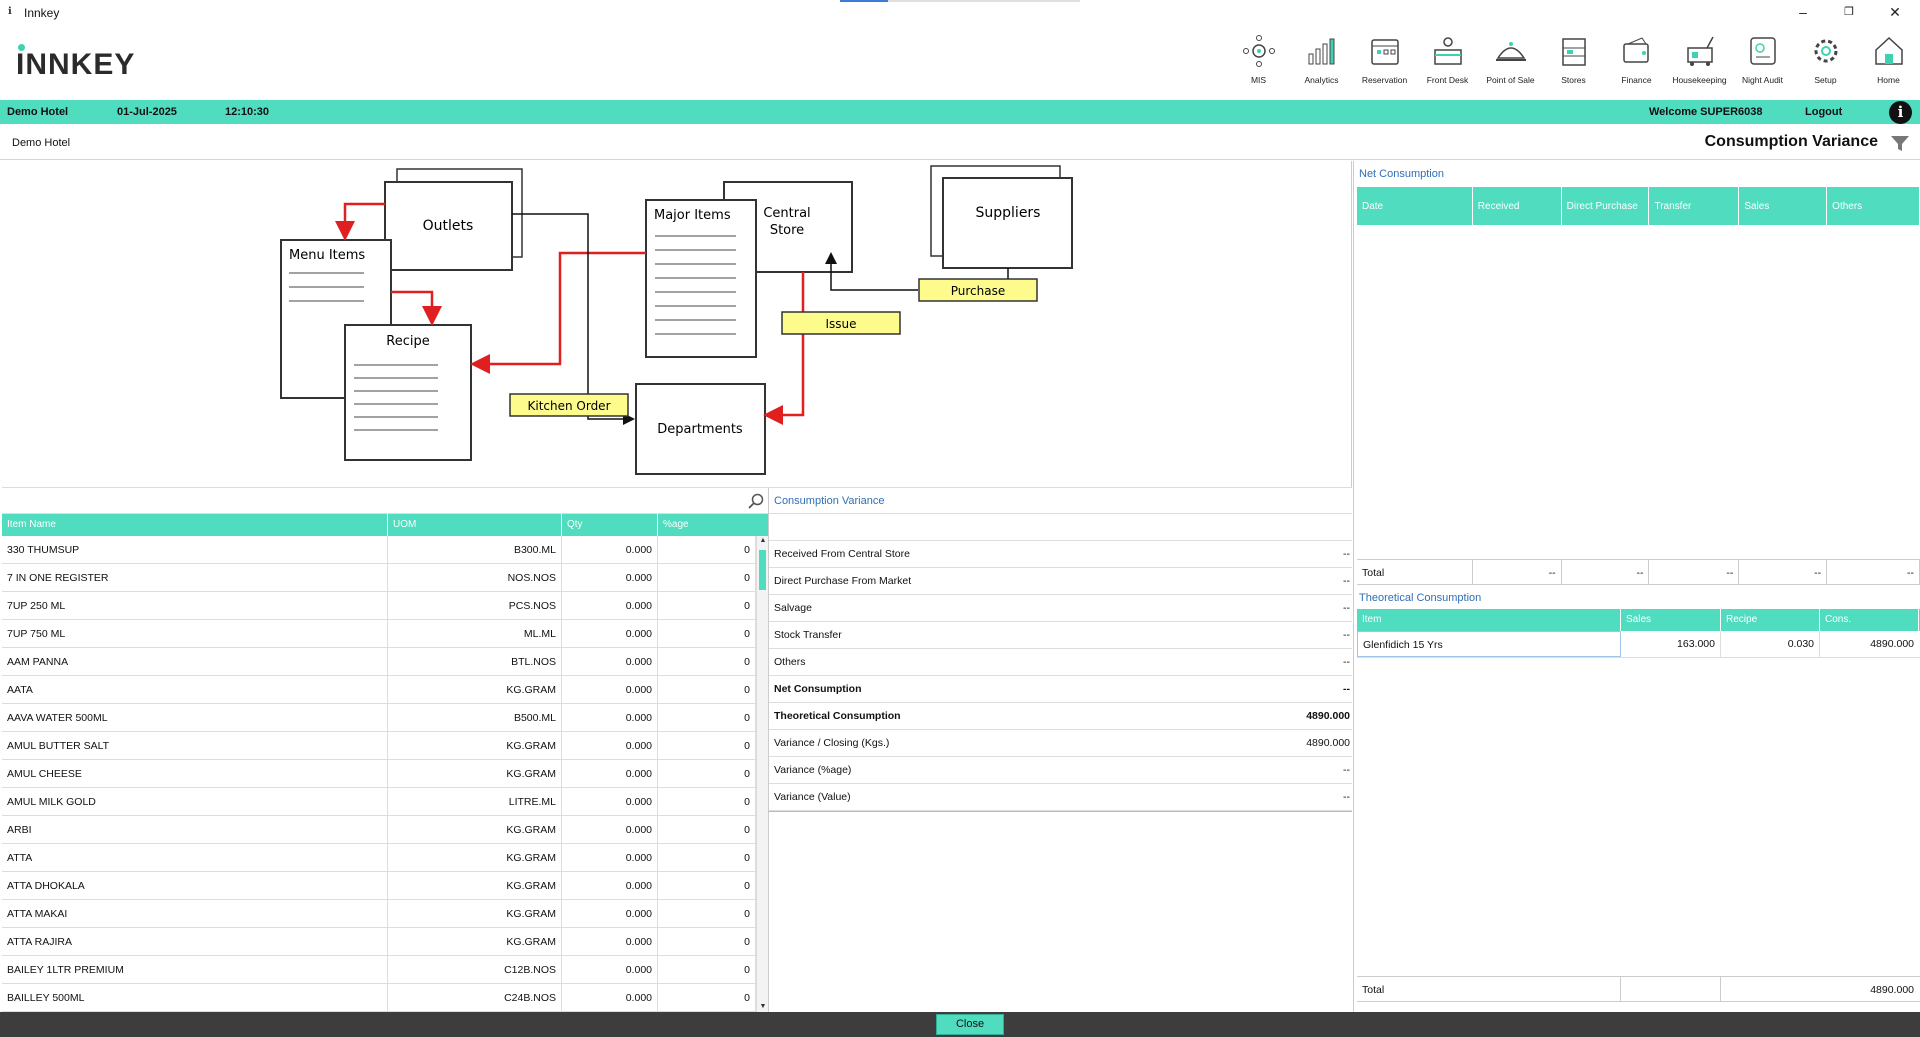 The width and height of the screenshot is (1920, 1037). I want to click on module-mis: MIS, so click(1258, 64).